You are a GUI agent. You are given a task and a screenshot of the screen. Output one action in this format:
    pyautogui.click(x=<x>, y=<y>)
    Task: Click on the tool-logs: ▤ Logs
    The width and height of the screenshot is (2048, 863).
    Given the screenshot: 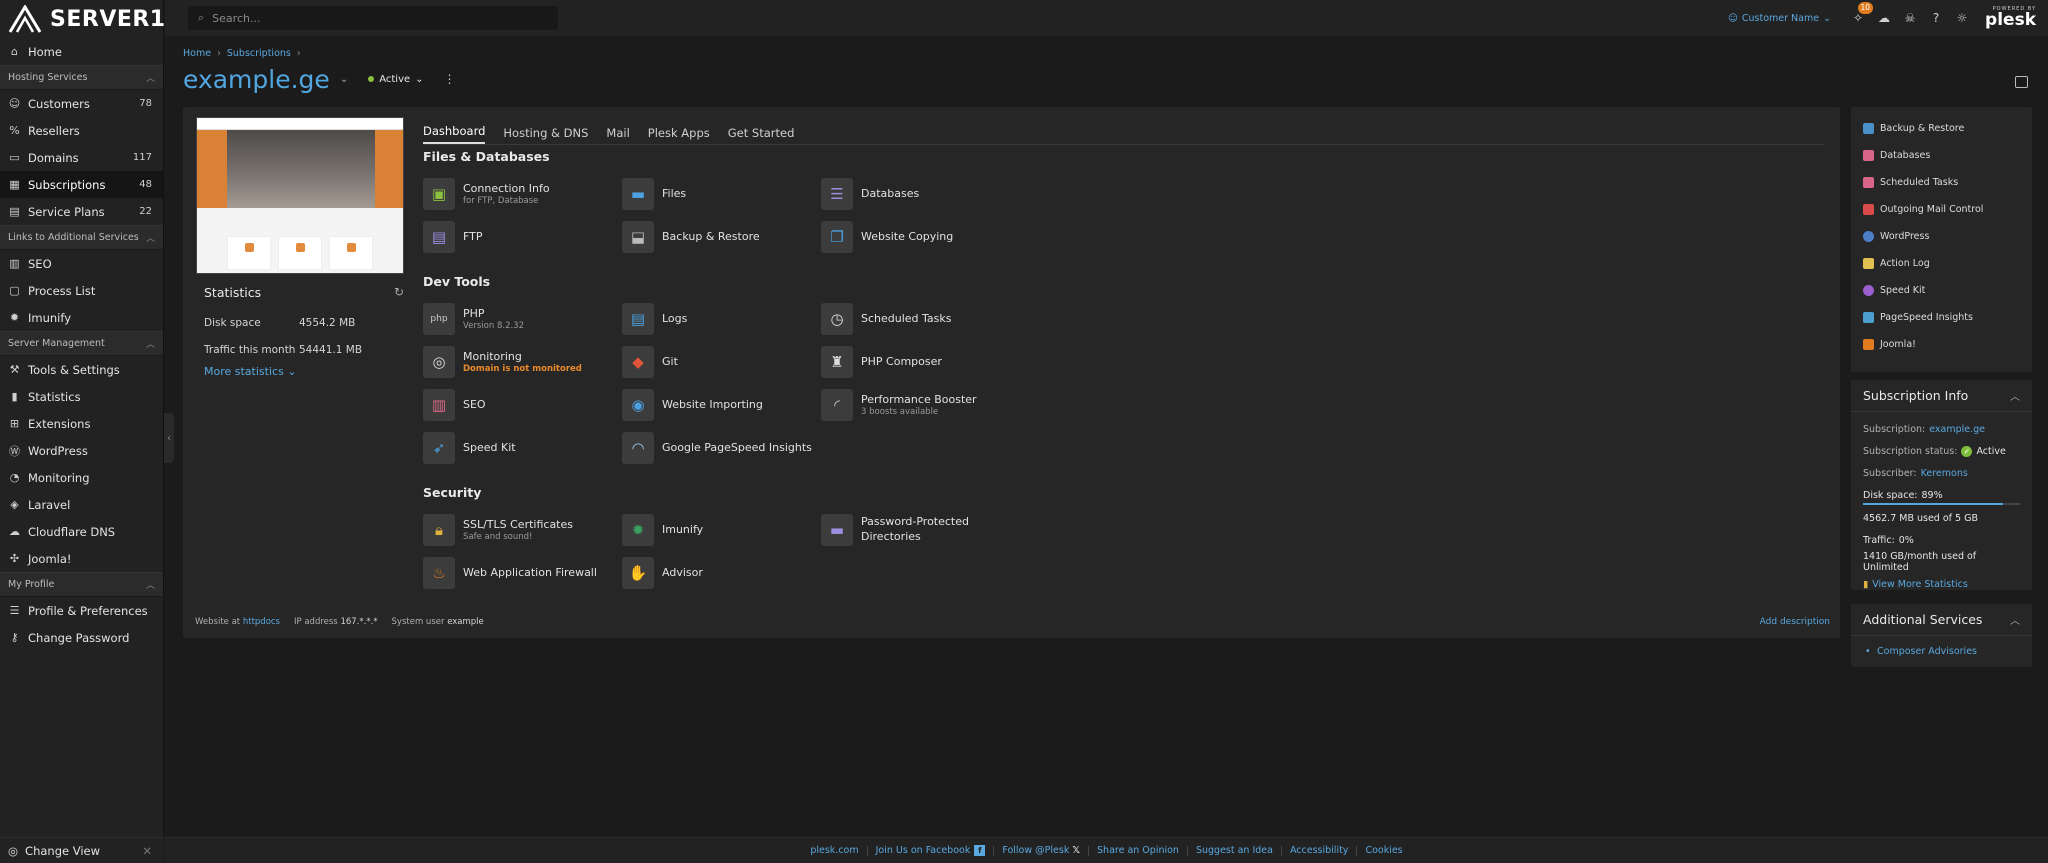 What is the action you would take?
    pyautogui.click(x=717, y=319)
    